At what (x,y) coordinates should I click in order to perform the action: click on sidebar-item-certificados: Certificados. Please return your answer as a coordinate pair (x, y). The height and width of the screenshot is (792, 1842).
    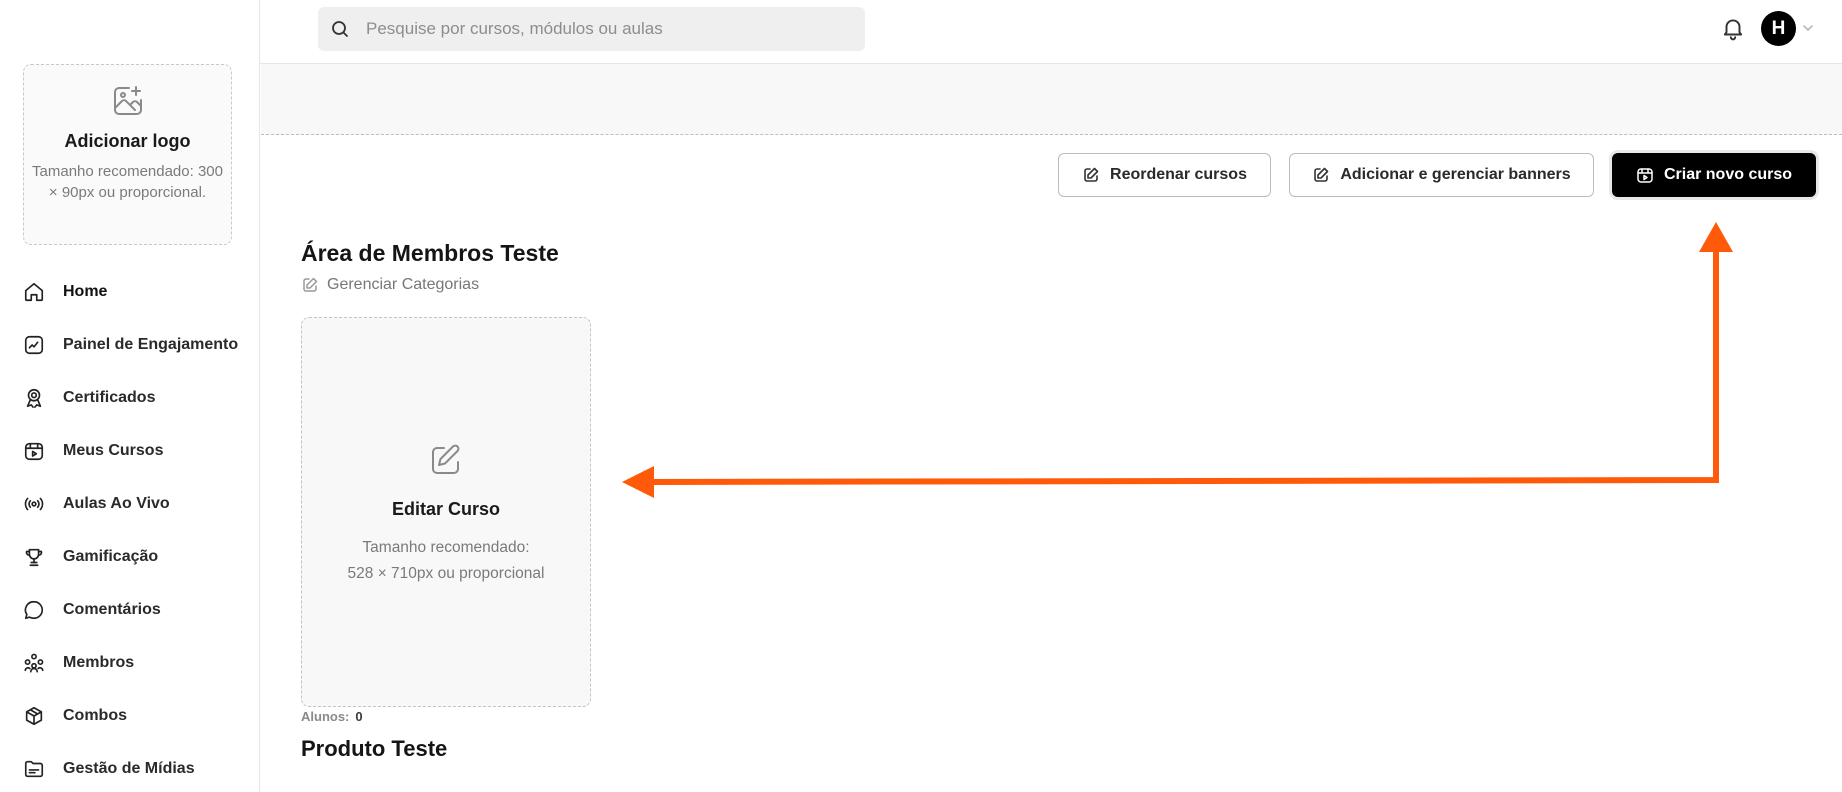
    Looking at the image, I should click on (129, 397).